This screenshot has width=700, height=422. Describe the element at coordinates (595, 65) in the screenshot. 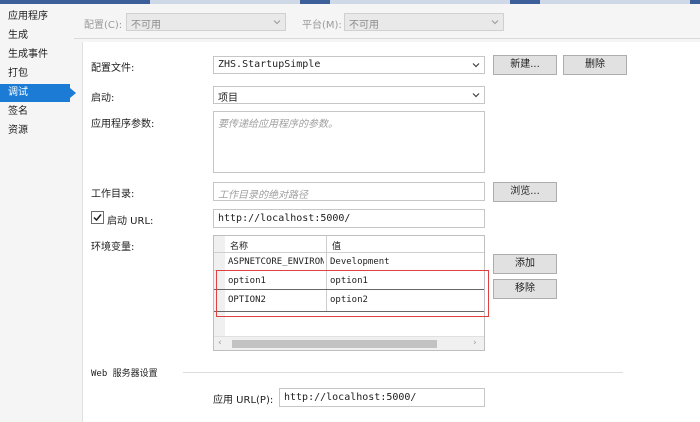

I see `delete-profile-button: 删除` at that location.